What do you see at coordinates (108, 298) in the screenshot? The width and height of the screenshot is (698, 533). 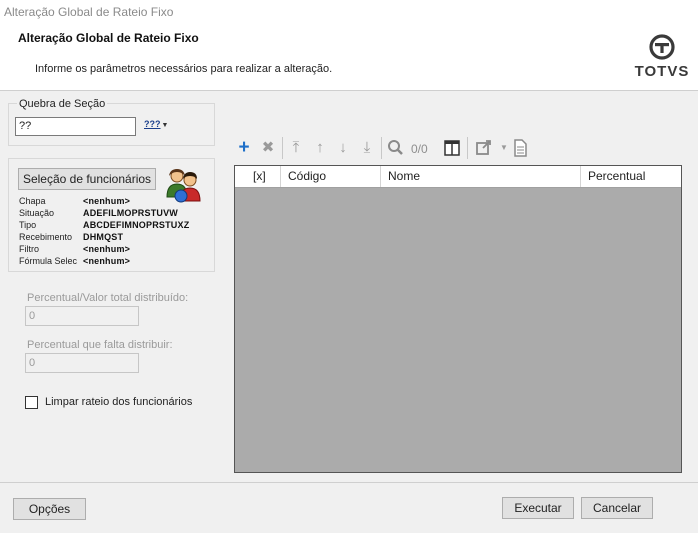 I see `total-distributed-label: Percentual/Valor total distribuído:` at bounding box center [108, 298].